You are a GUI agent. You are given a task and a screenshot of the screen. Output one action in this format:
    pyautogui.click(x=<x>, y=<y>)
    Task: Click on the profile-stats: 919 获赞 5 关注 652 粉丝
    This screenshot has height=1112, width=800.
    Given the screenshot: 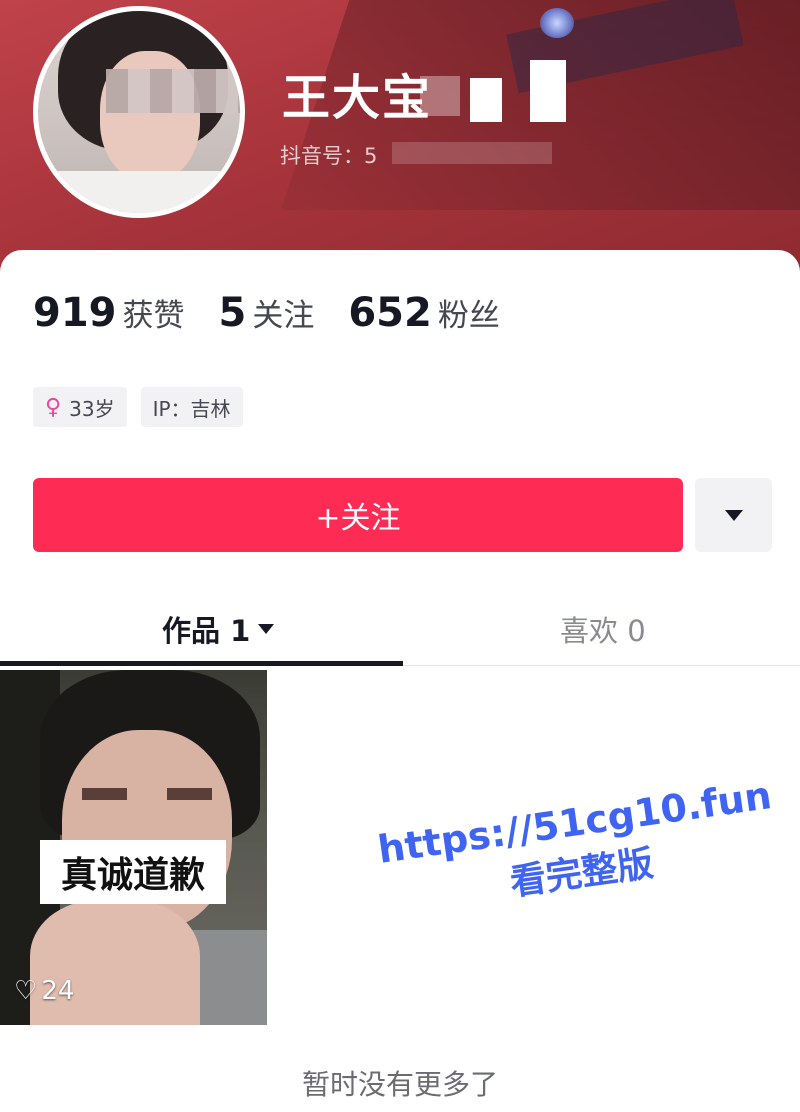 What is the action you would take?
    pyautogui.click(x=283, y=313)
    